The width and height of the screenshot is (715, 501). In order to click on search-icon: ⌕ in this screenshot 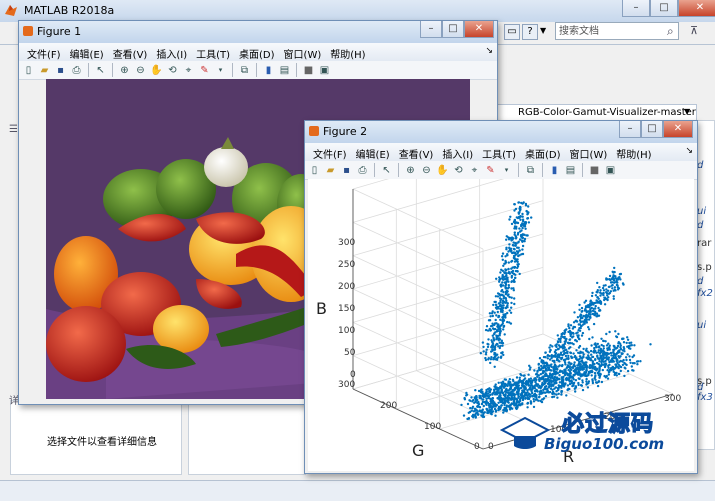, I will do `click(670, 31)`.